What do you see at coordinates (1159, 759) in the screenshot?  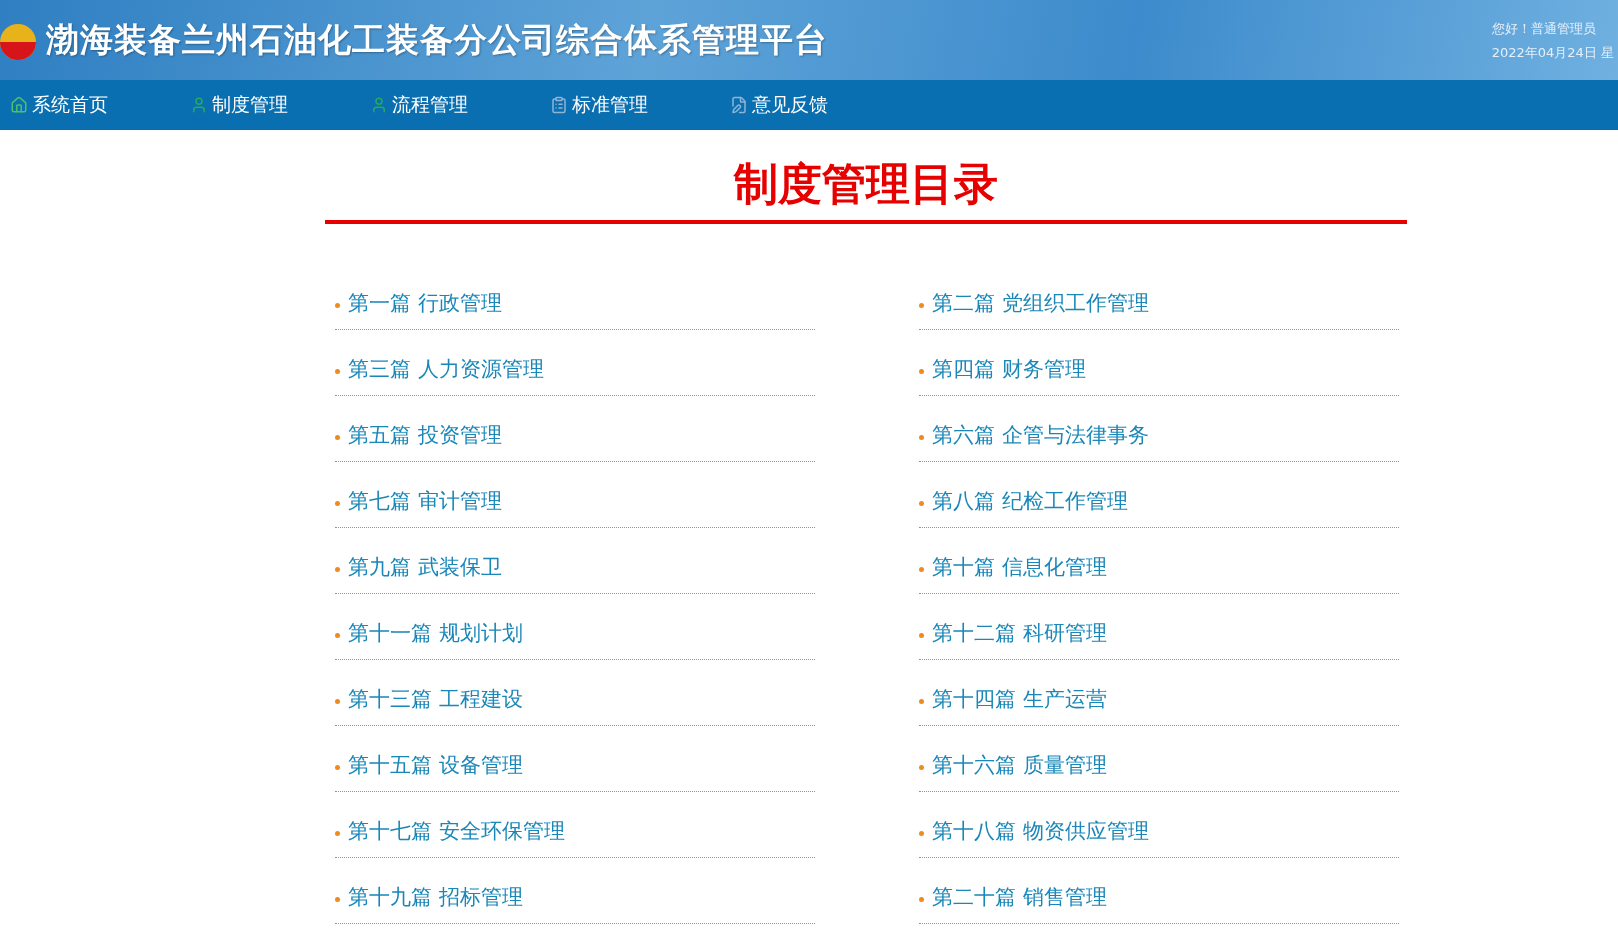 I see `catalog-link: 第十六篇 质量管理` at bounding box center [1159, 759].